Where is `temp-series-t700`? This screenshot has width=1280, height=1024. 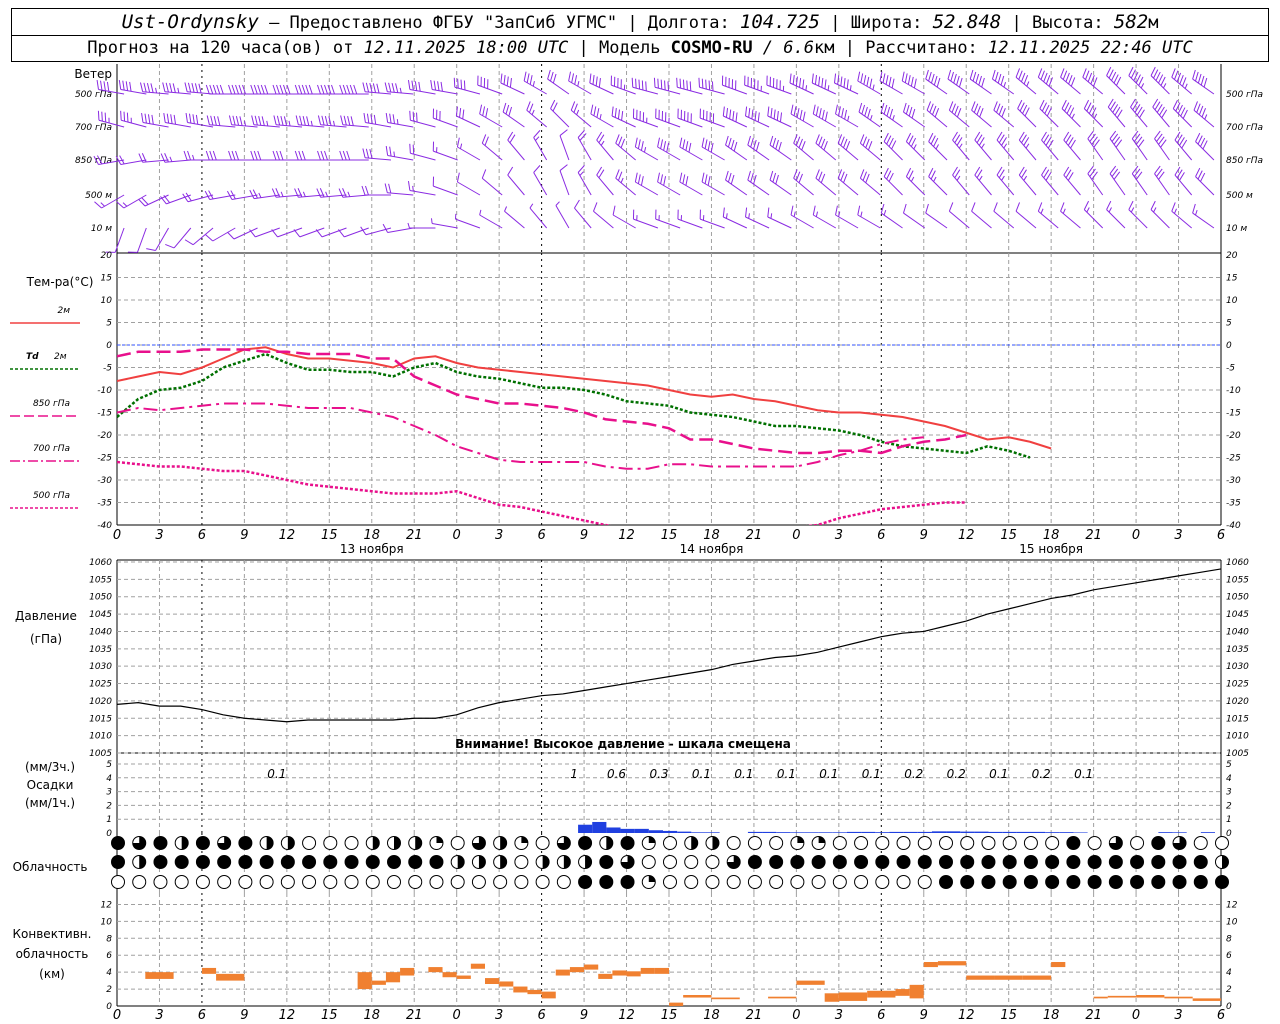
temp-series-t700 is located at coordinates (520, 436).